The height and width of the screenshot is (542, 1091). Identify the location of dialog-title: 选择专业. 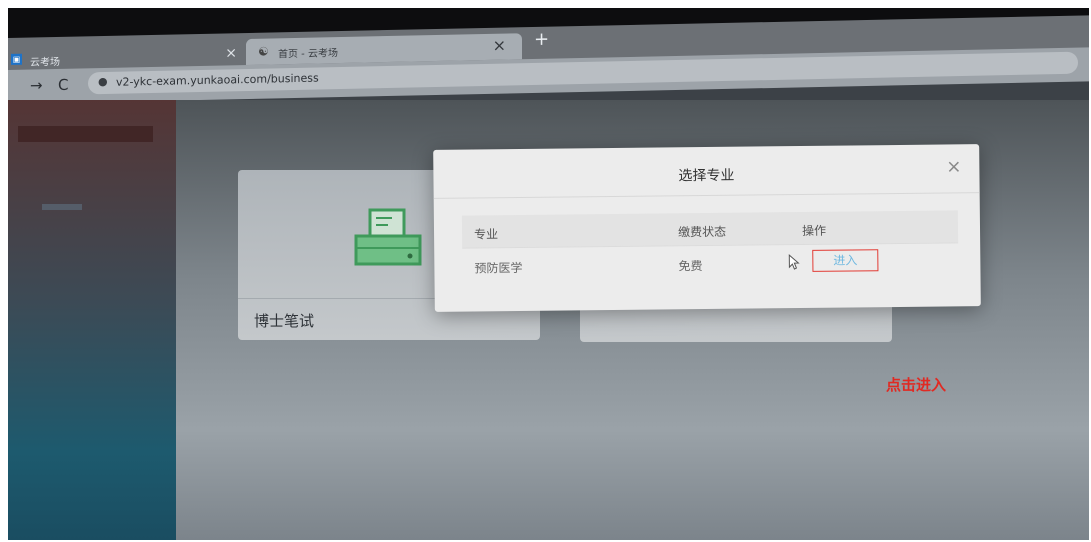
(706, 176).